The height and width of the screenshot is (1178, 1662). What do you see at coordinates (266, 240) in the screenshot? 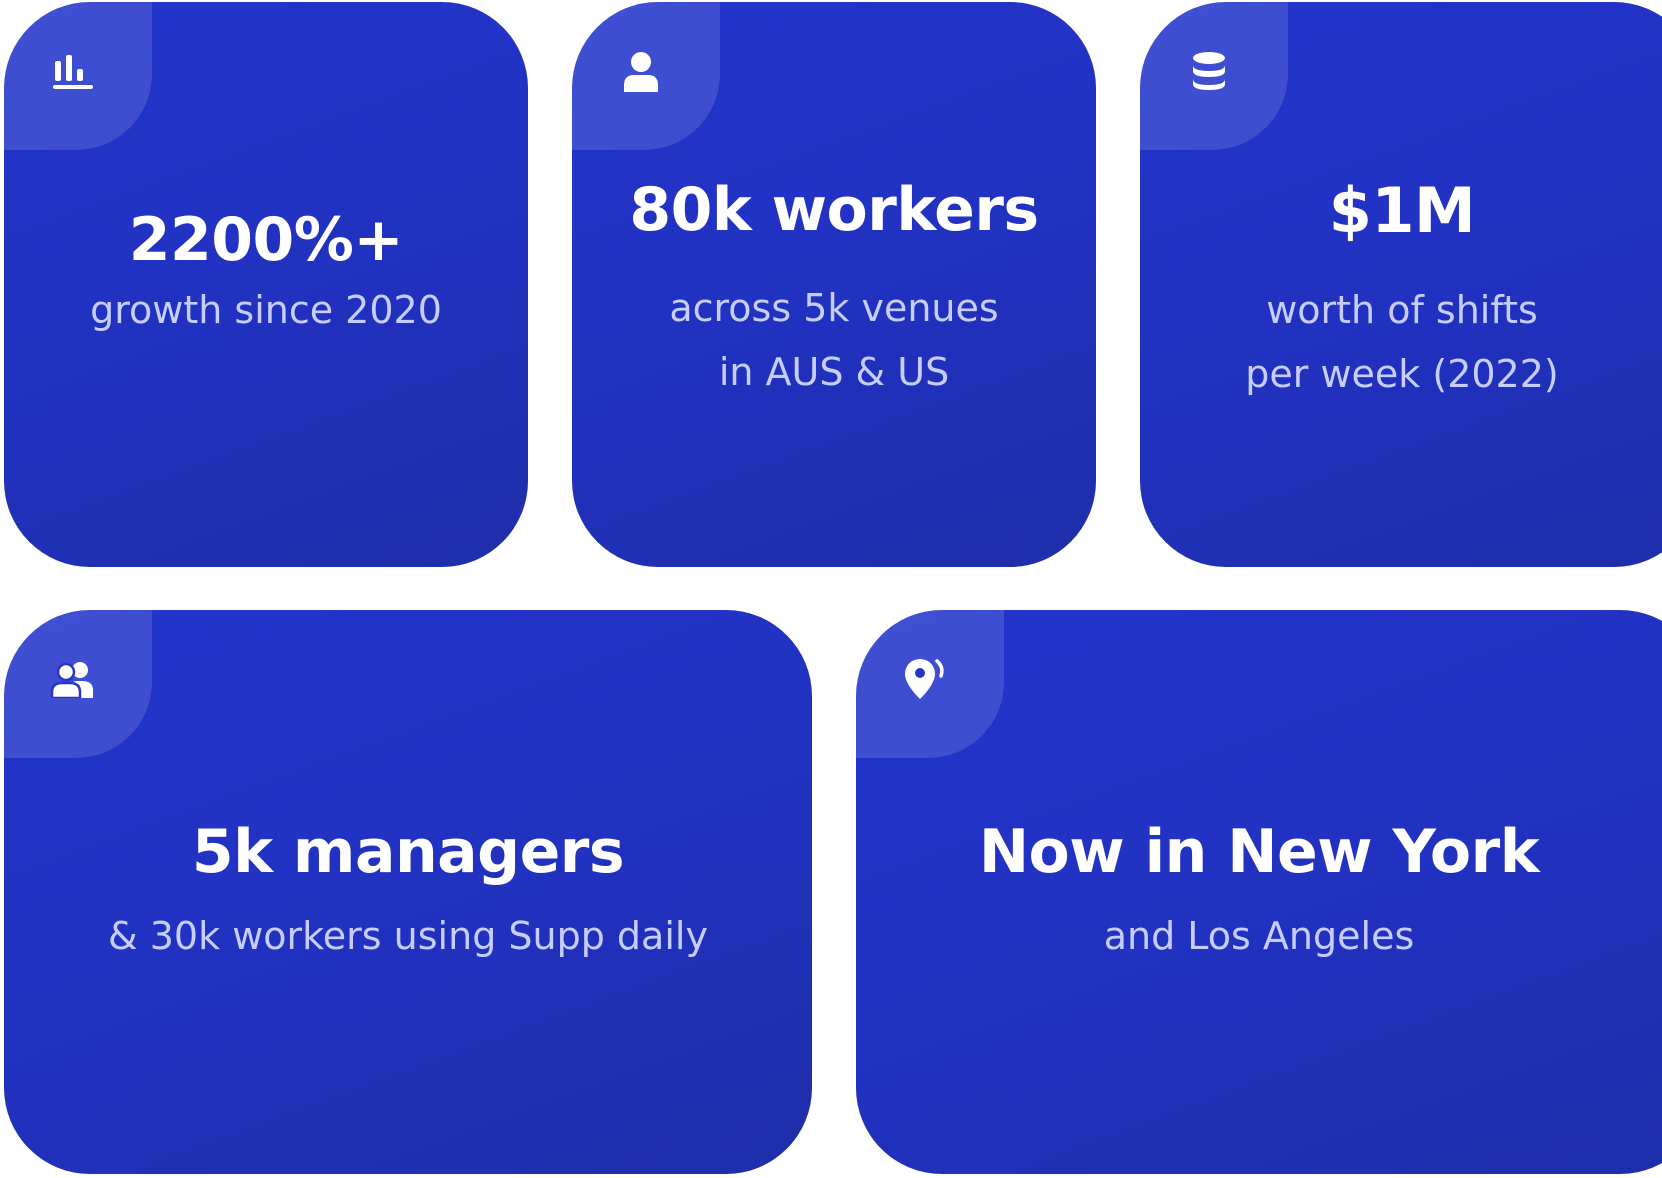
I see `stat-headline: 2200%+` at bounding box center [266, 240].